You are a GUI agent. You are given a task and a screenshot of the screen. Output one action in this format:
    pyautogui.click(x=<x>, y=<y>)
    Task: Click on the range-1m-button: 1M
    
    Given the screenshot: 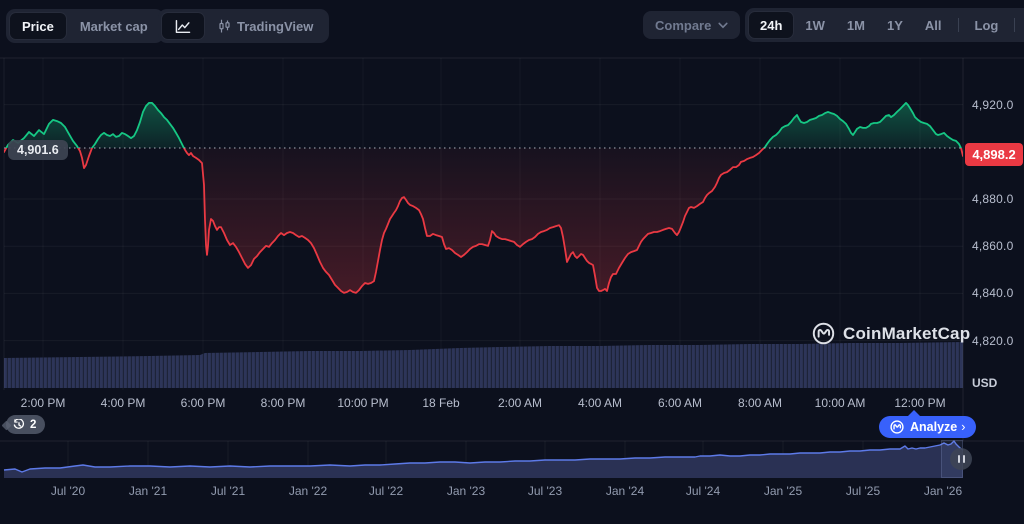 What is the action you would take?
    pyautogui.click(x=856, y=25)
    